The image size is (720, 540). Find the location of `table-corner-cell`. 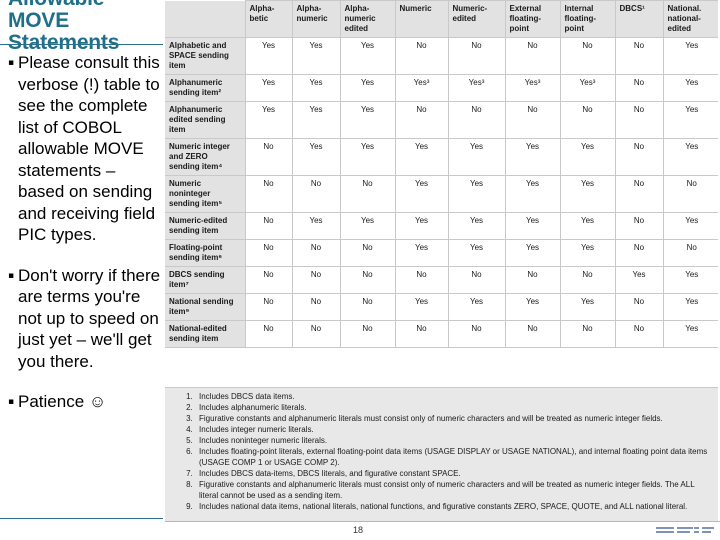

table-corner-cell is located at coordinates (205, 19).